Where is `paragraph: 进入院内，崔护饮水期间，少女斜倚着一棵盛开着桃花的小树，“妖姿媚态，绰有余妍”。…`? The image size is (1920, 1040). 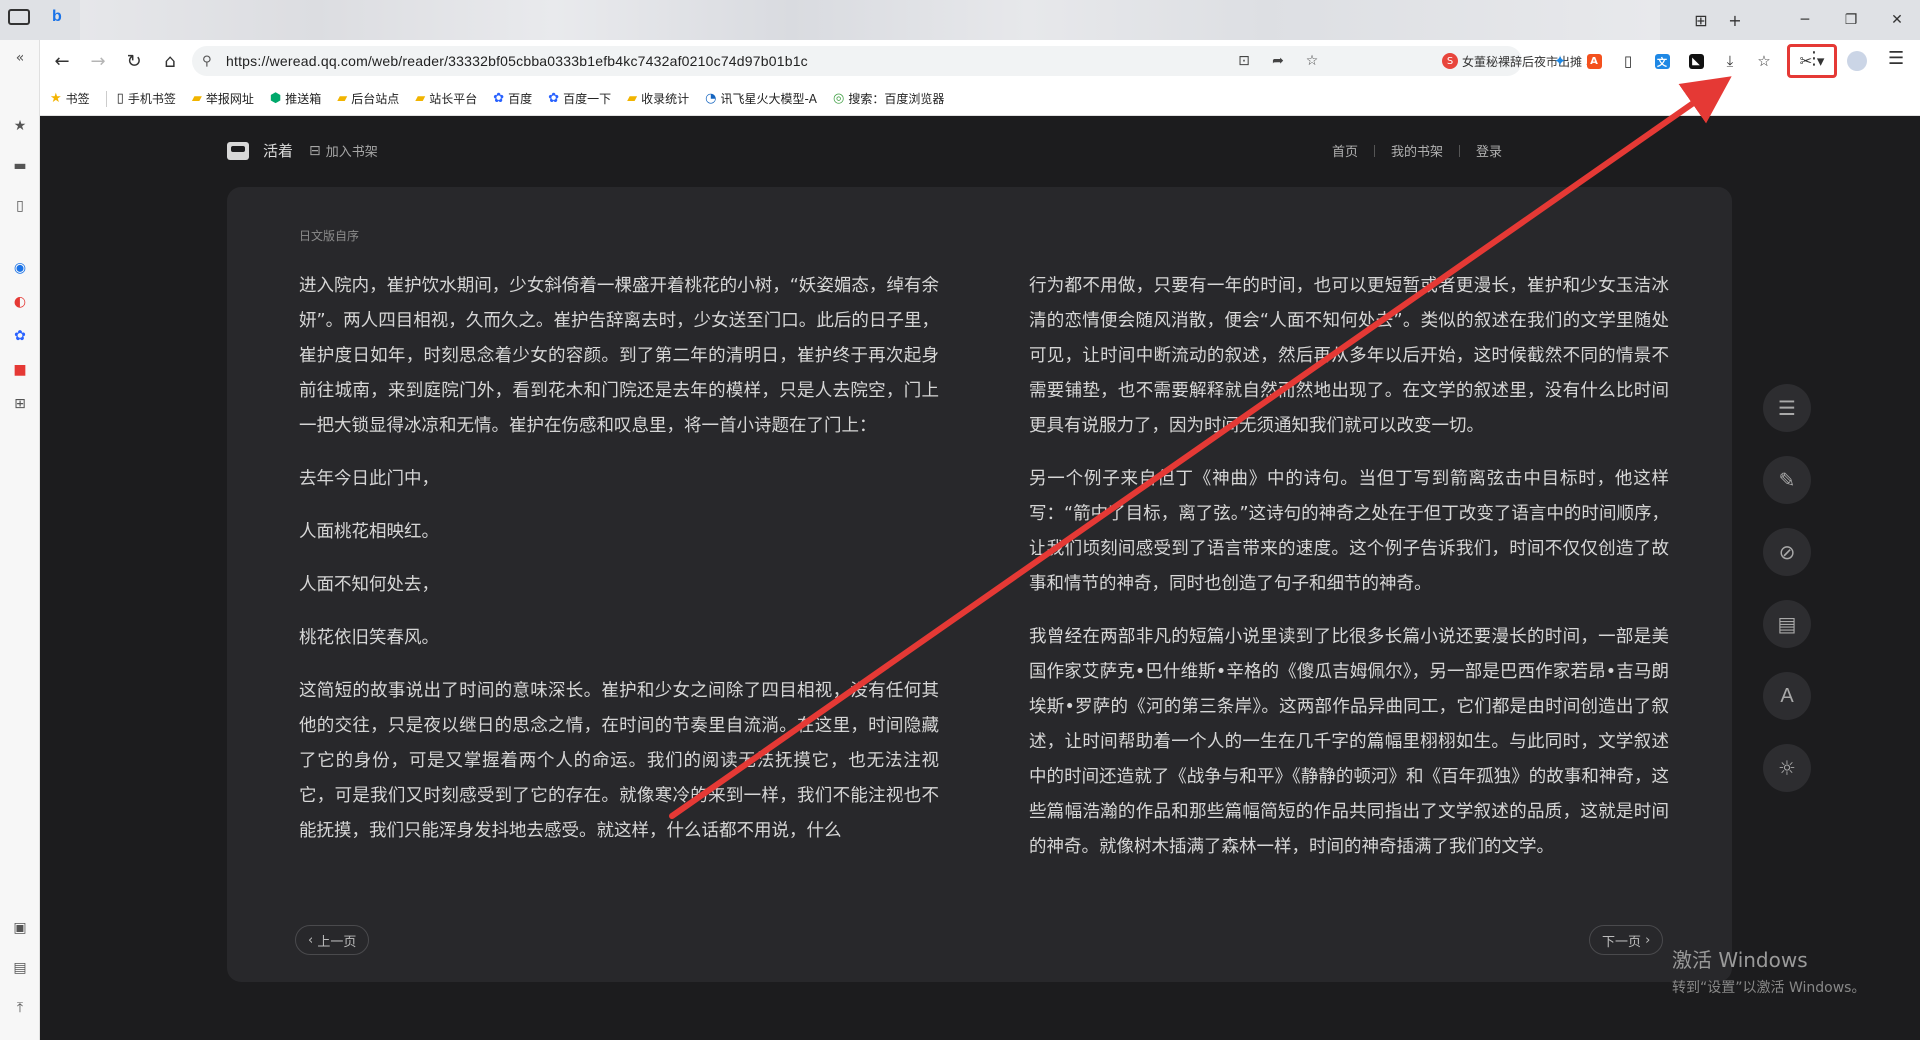
paragraph: 进入院内，崔护饮水期间，少女斜倚着一棵盛开着桃花的小树，“妖姿媚态，绰有余妍”。… is located at coordinates (619, 356).